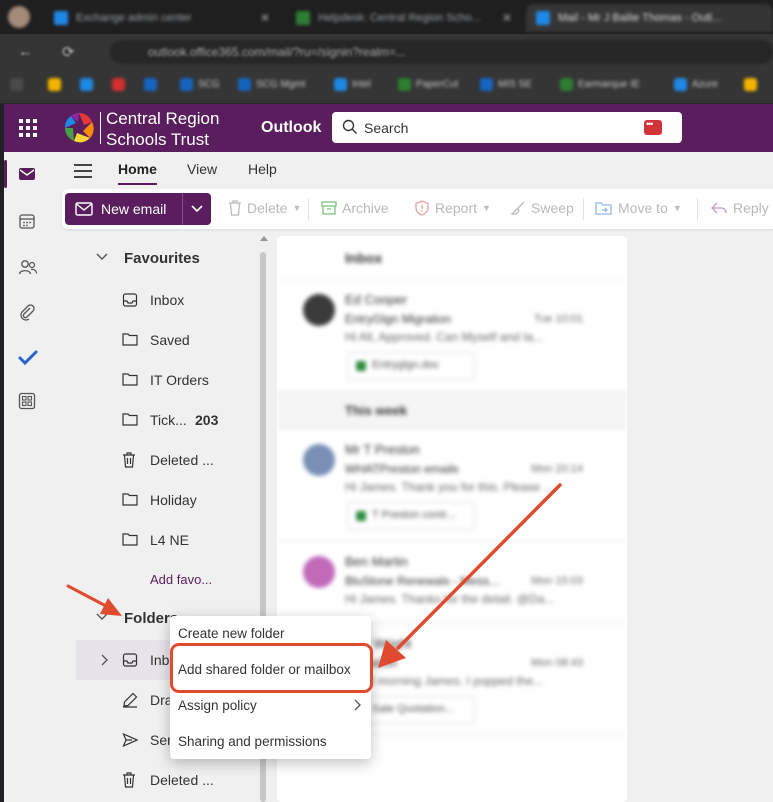  Describe the element at coordinates (270, 670) in the screenshot. I see `menu-item-add-shared-folder: Add shared folder or mailbox` at that location.